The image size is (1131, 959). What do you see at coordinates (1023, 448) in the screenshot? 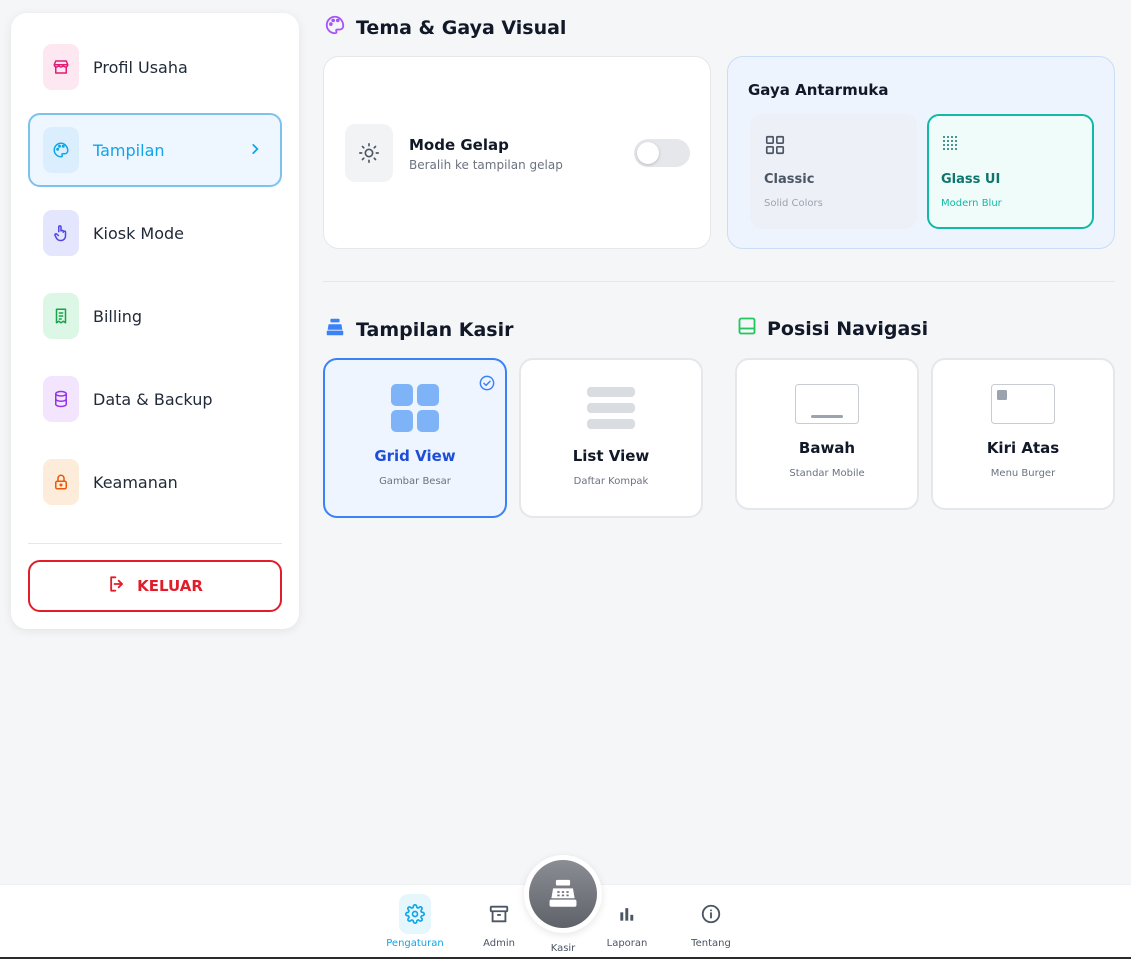
I see `option-title: Kiri Atas` at bounding box center [1023, 448].